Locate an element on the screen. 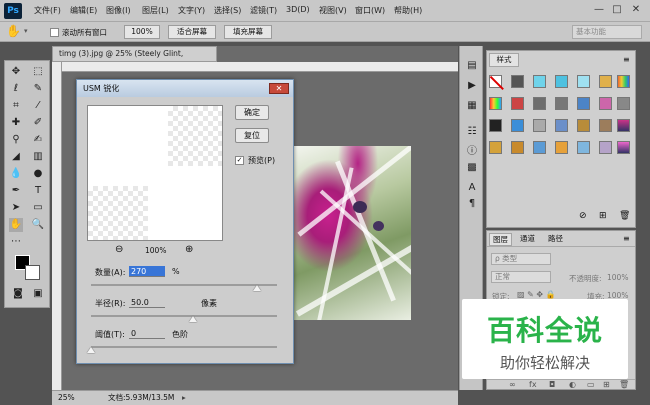 The width and height of the screenshot is (650, 405). lock-icons: ▨ ✎ ✥ 🔒 is located at coordinates (536, 294).